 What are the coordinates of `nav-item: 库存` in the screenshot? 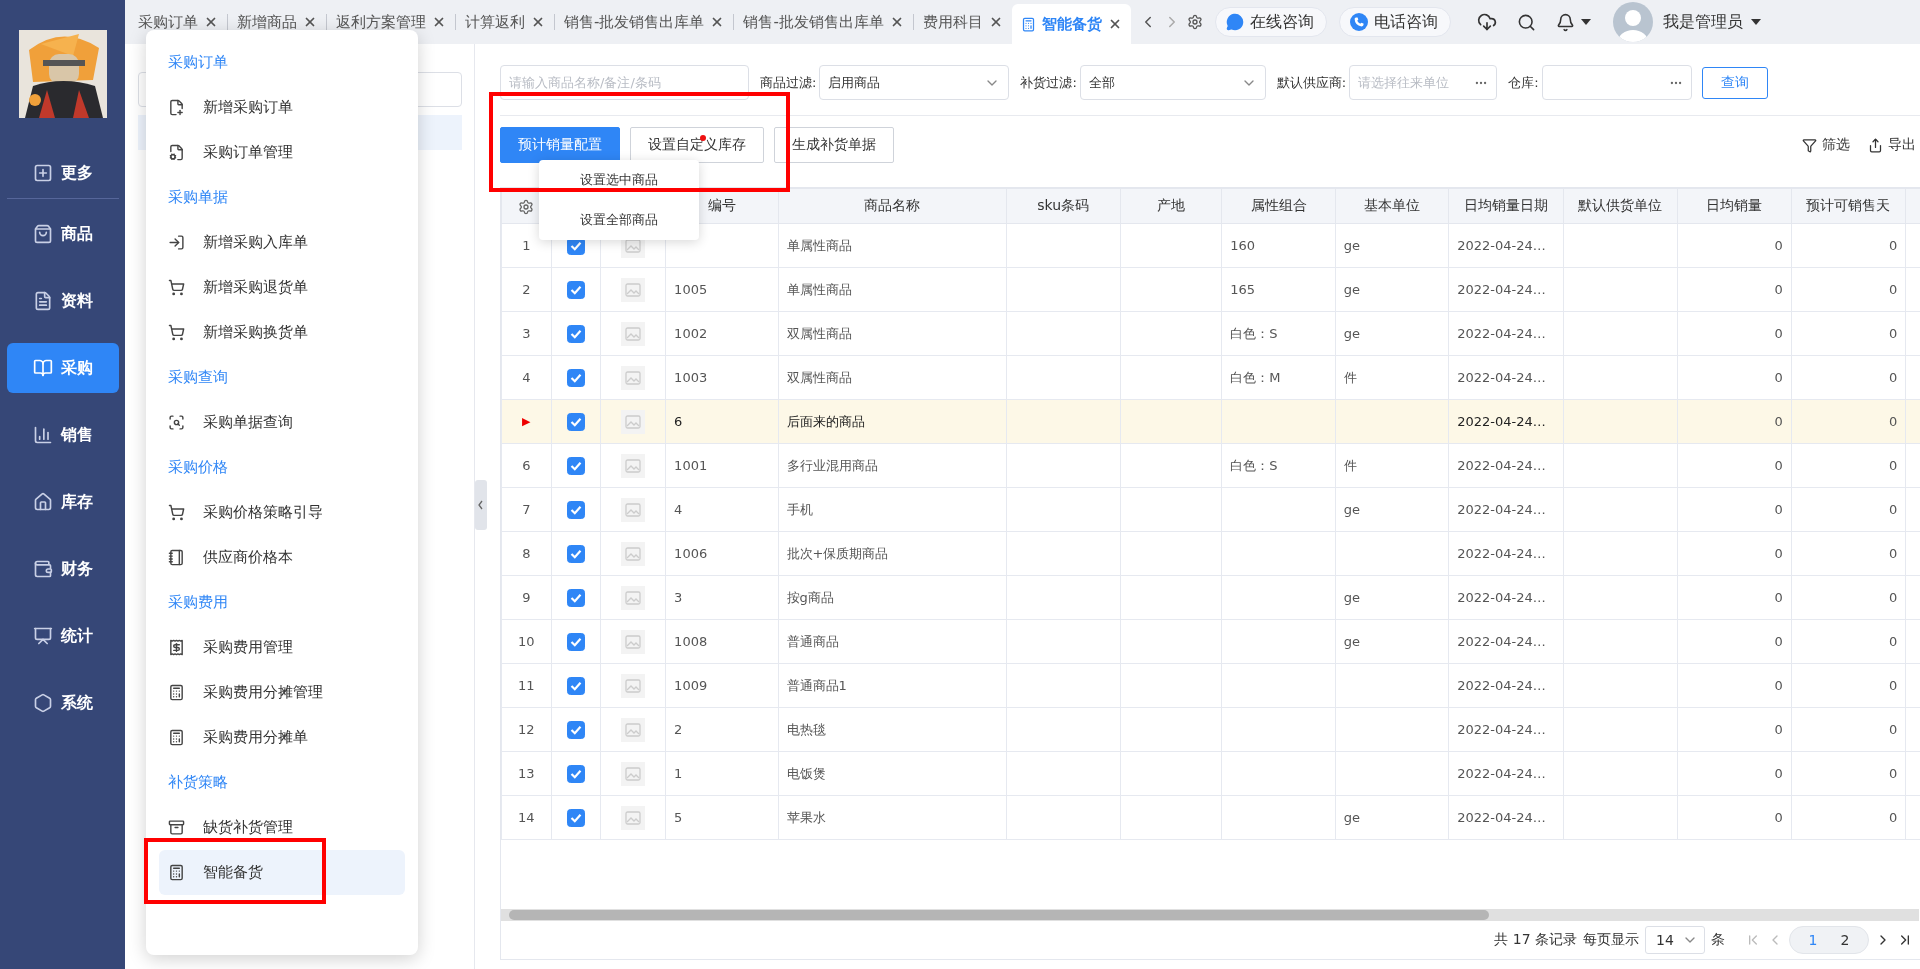 It's located at (62, 502).